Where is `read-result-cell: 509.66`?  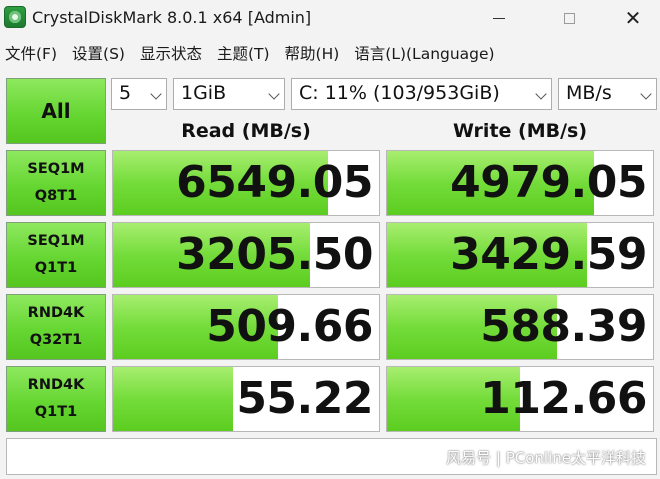
read-result-cell: 509.66 is located at coordinates (246, 327).